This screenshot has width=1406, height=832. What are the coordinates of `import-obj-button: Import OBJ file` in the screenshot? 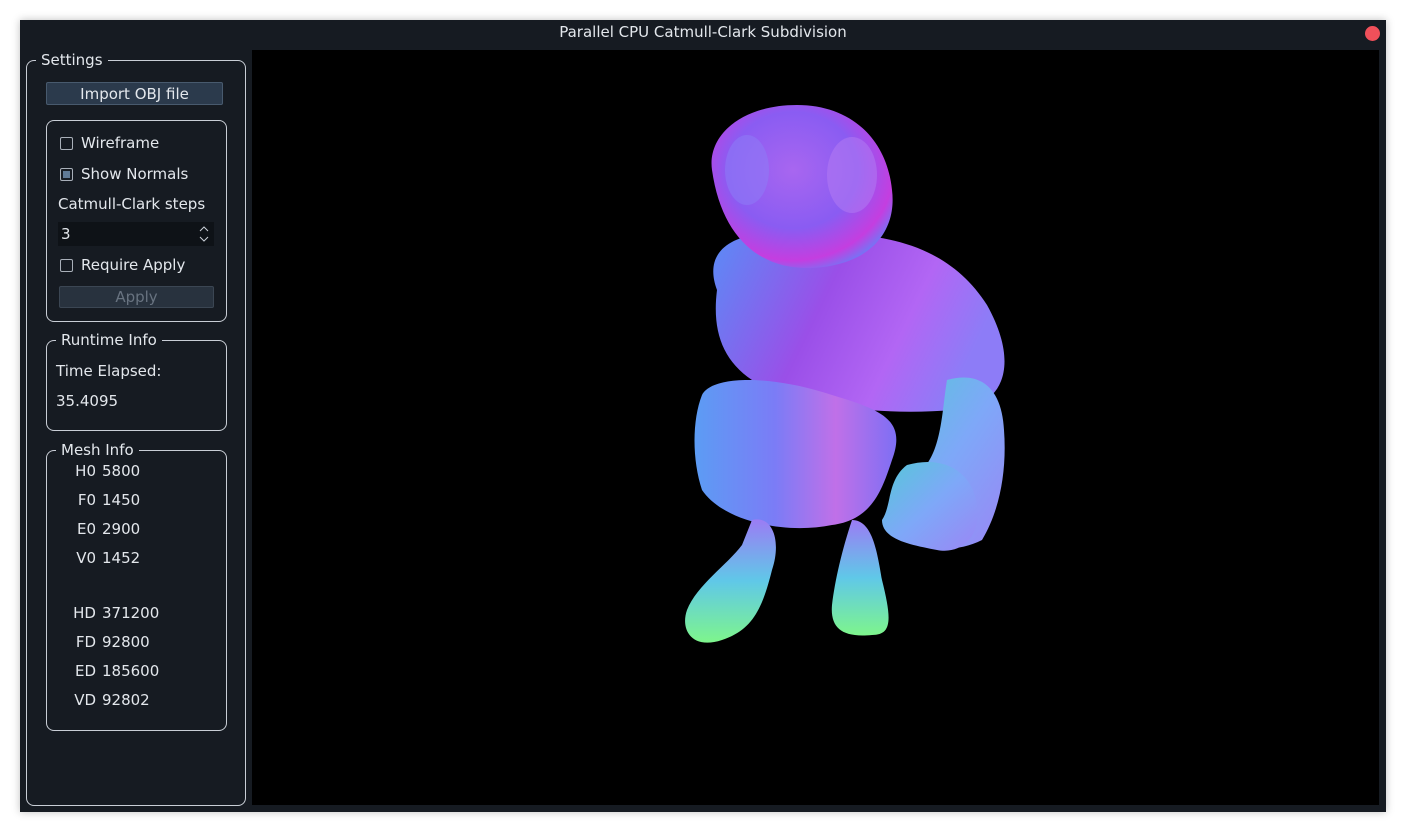 It's located at (134, 93).